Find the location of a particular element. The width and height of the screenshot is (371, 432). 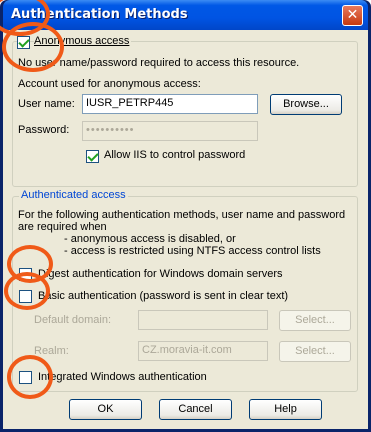

digest-auth-checkbox is located at coordinates (25, 274).